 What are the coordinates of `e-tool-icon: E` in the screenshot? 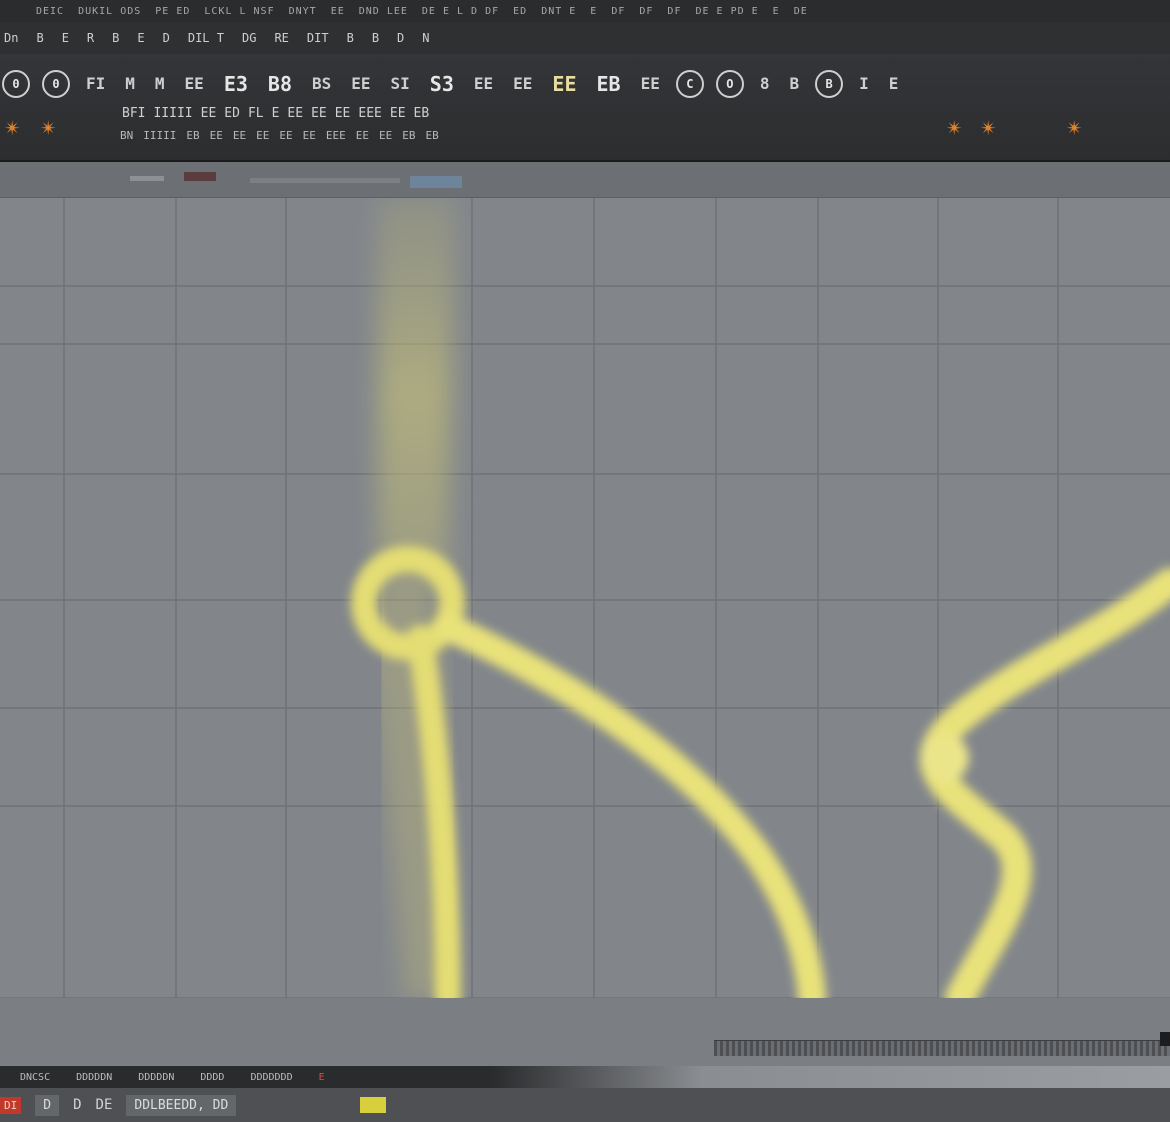 It's located at (894, 84).